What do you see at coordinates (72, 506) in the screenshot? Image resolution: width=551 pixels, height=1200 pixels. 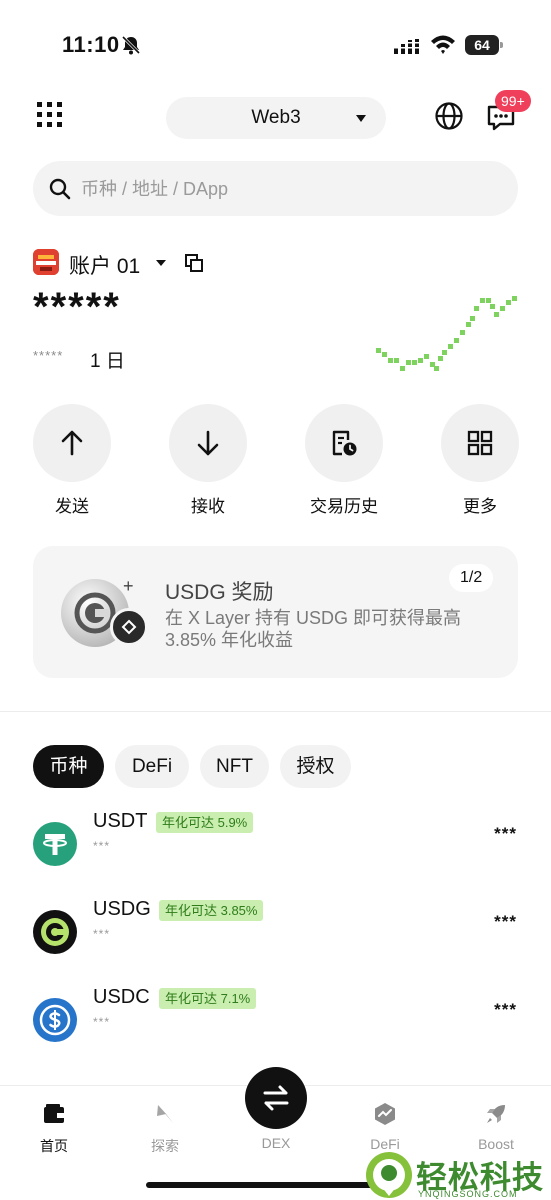 I see `send-label: 发送` at bounding box center [72, 506].